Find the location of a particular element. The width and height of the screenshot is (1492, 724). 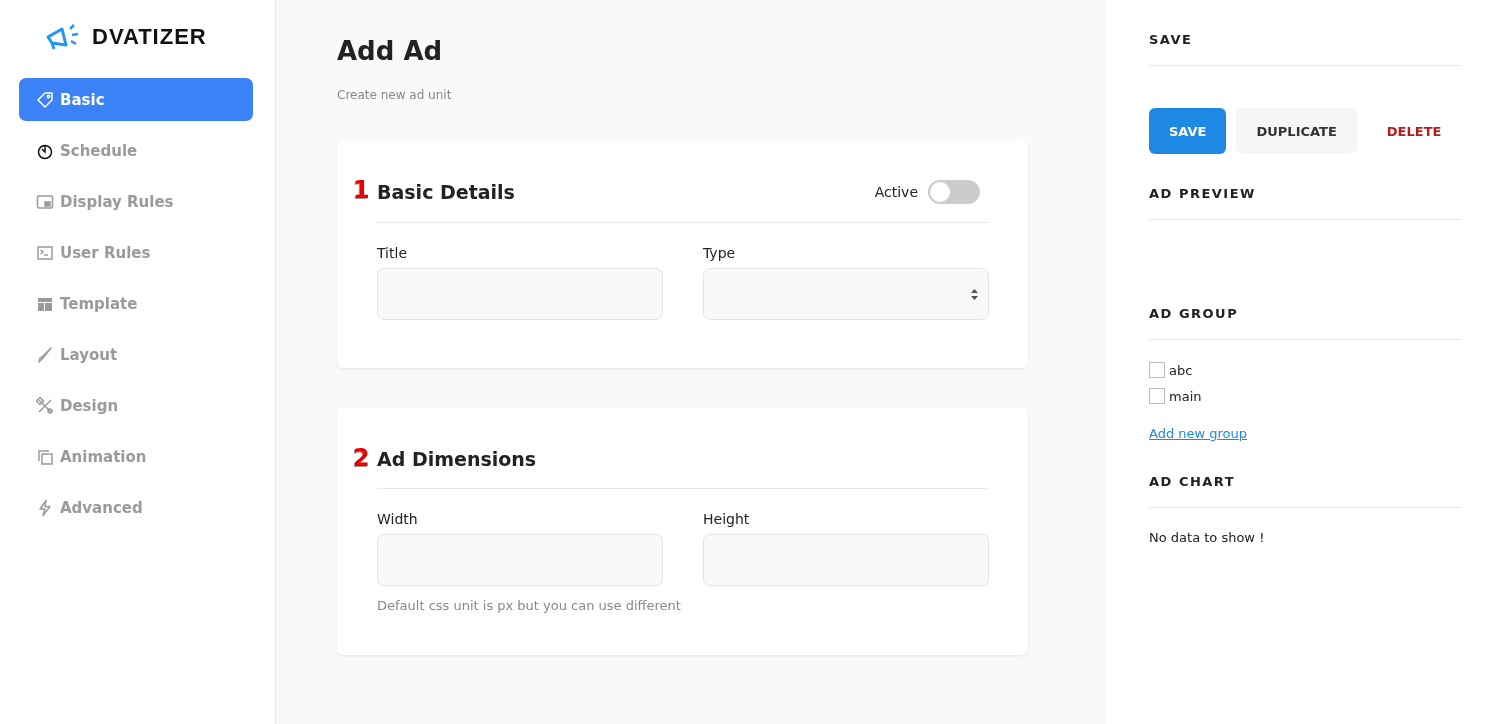

panel-heading: AD GROUP is located at coordinates (1305, 323).